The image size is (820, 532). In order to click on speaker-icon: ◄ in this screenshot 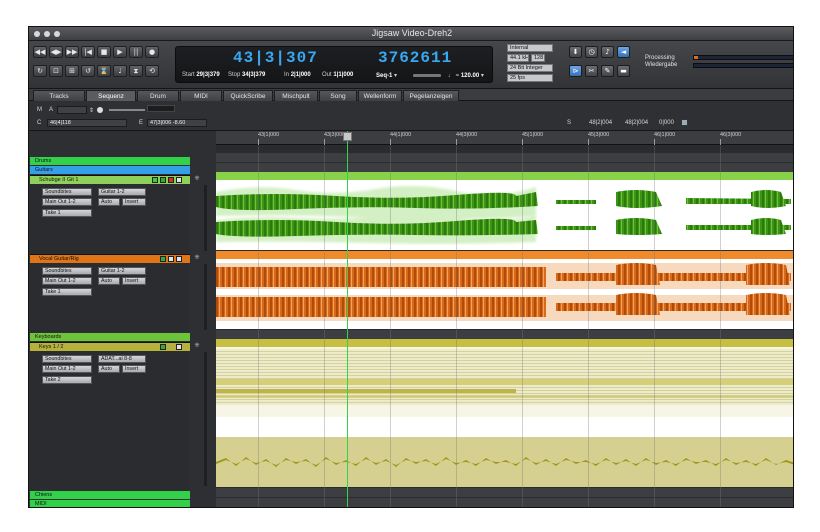, I will do `click(623, 52)`.